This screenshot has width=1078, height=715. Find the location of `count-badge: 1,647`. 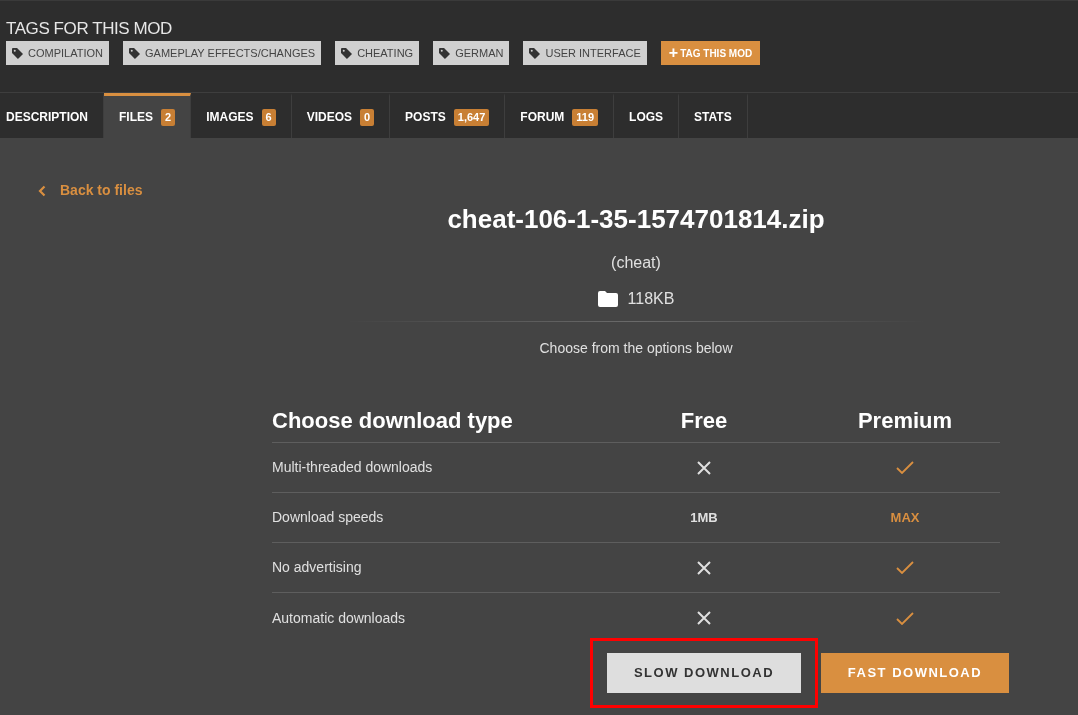

count-badge: 1,647 is located at coordinates (471, 117).